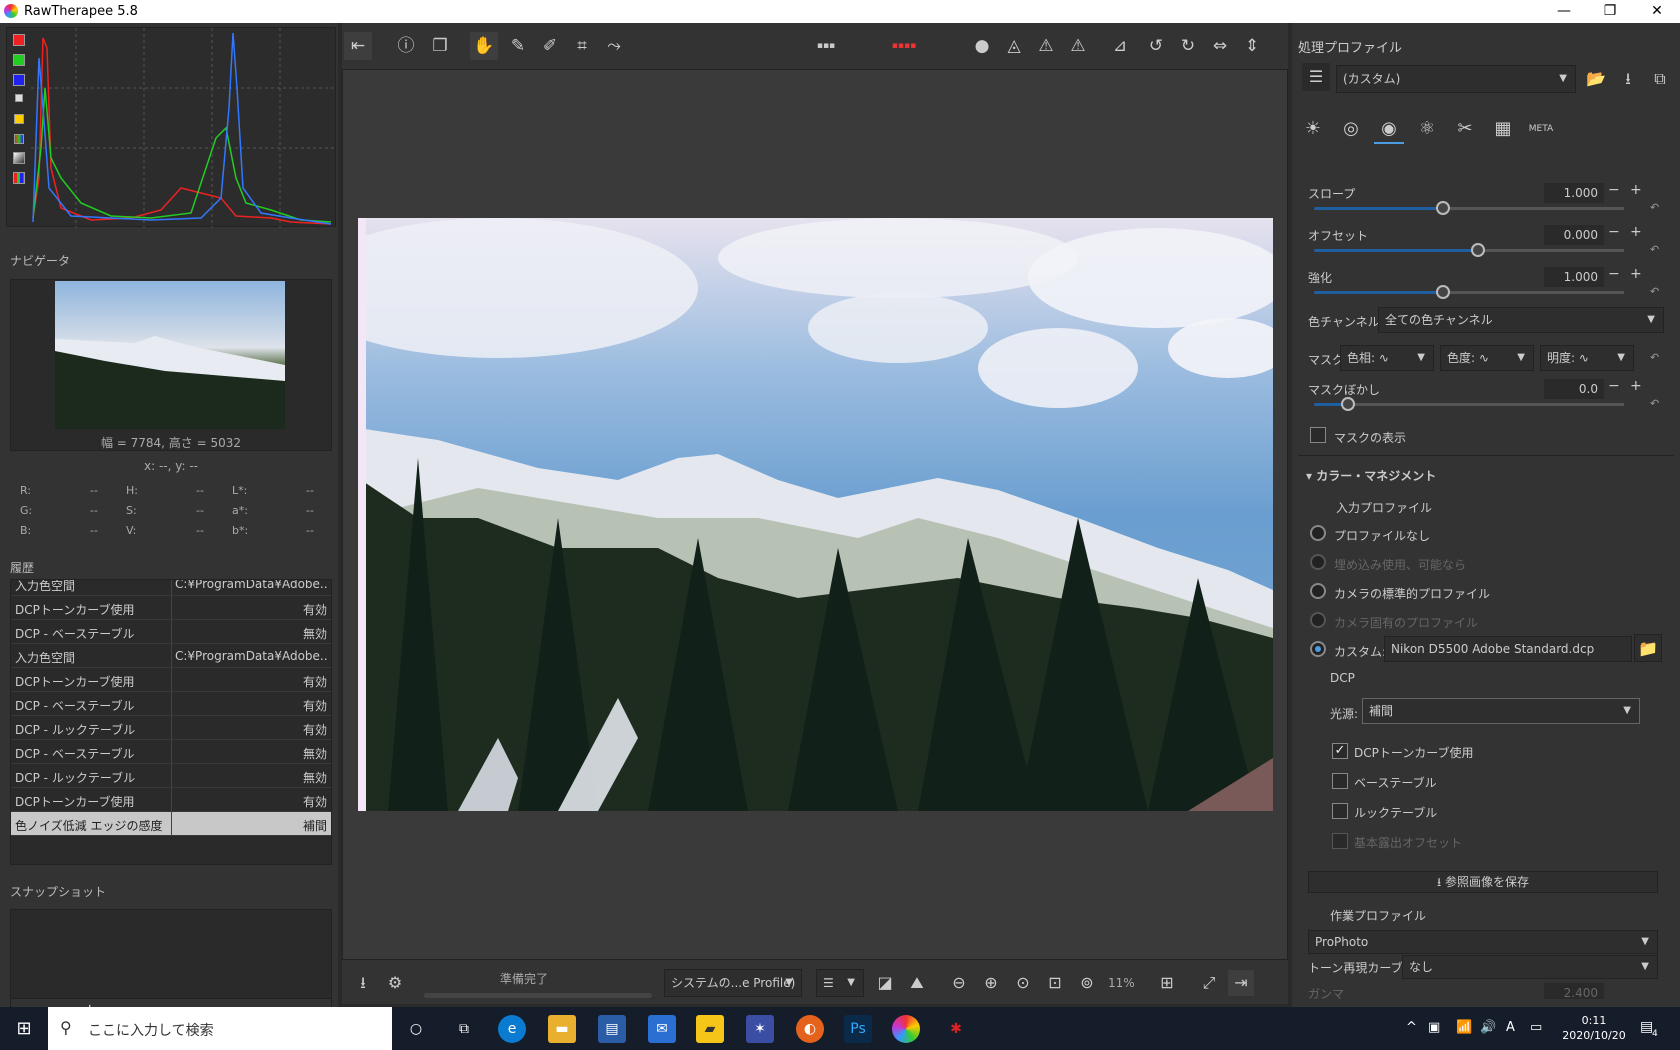 This screenshot has height=1050, width=1680. I want to click on slope-value: 1.000, so click(1574, 193).